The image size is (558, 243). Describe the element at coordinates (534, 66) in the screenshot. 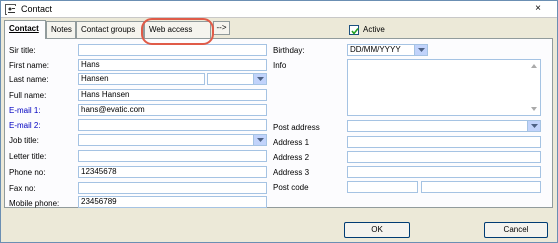

I see `scroll-up-icon` at that location.